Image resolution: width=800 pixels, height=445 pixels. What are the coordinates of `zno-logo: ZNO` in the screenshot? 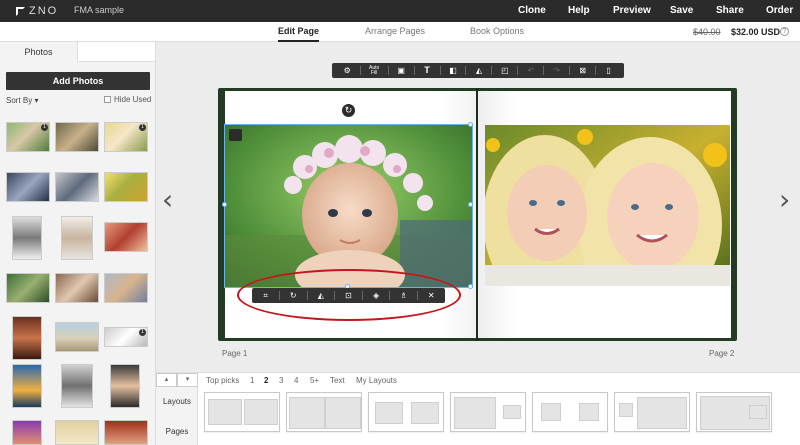 It's located at (37, 11).